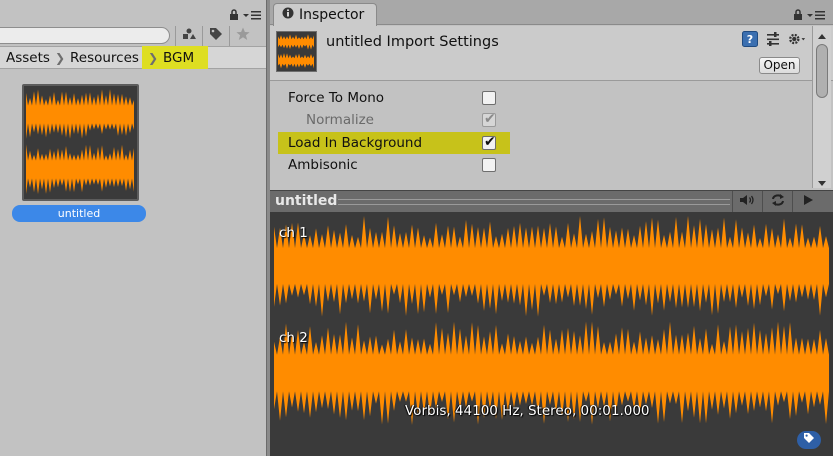 The height and width of the screenshot is (456, 833). Describe the element at coordinates (332, 15) in the screenshot. I see `tab-label: Inspector` at that location.